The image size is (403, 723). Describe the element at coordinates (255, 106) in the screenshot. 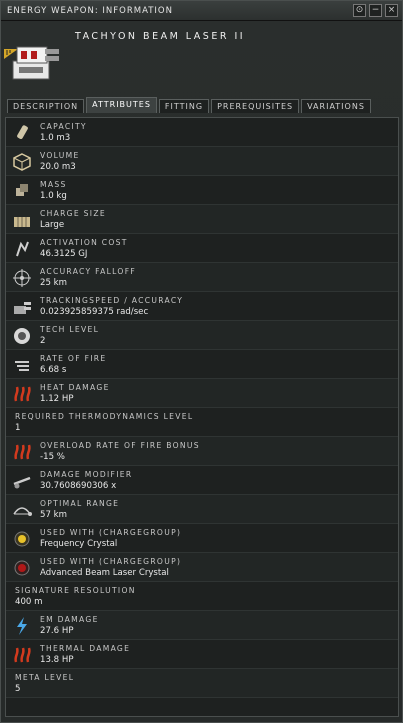

I see `tab-prerequisites: PREREQUISITES` at that location.